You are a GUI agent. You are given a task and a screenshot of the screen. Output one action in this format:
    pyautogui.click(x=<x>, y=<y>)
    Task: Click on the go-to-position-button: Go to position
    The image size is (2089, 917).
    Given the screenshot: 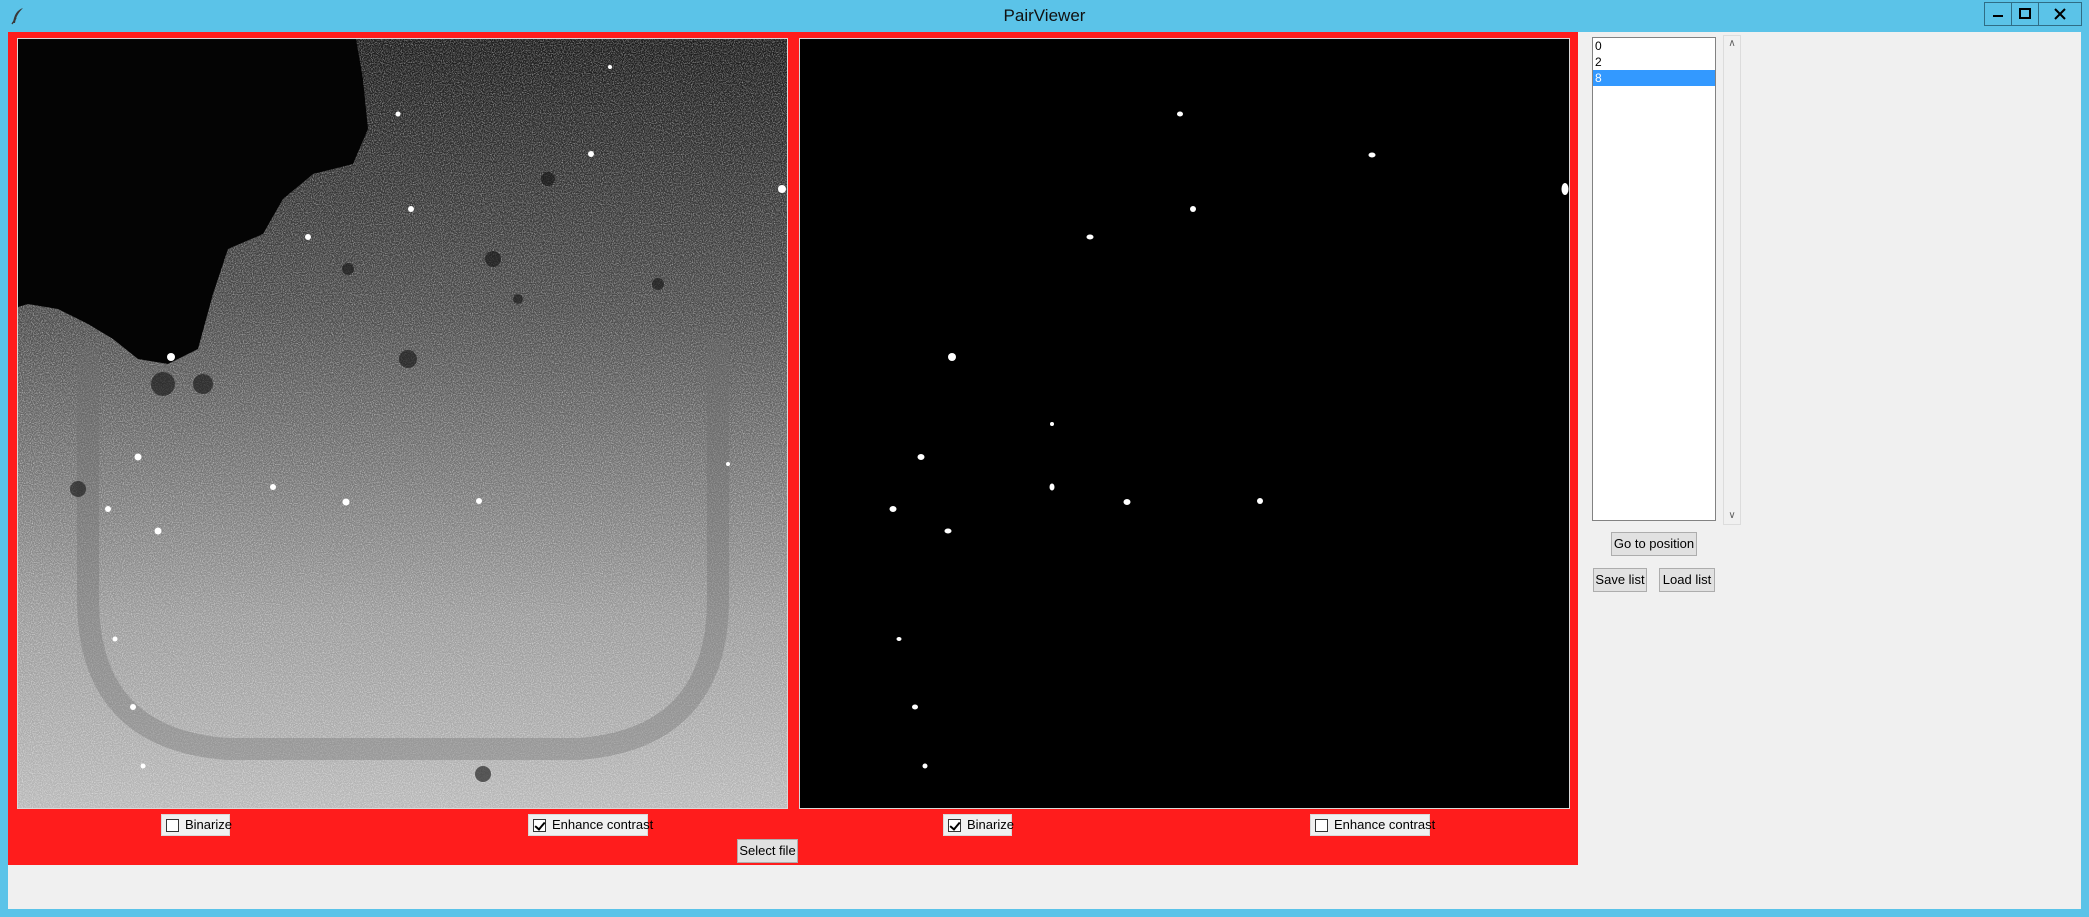 What is the action you would take?
    pyautogui.click(x=1654, y=544)
    